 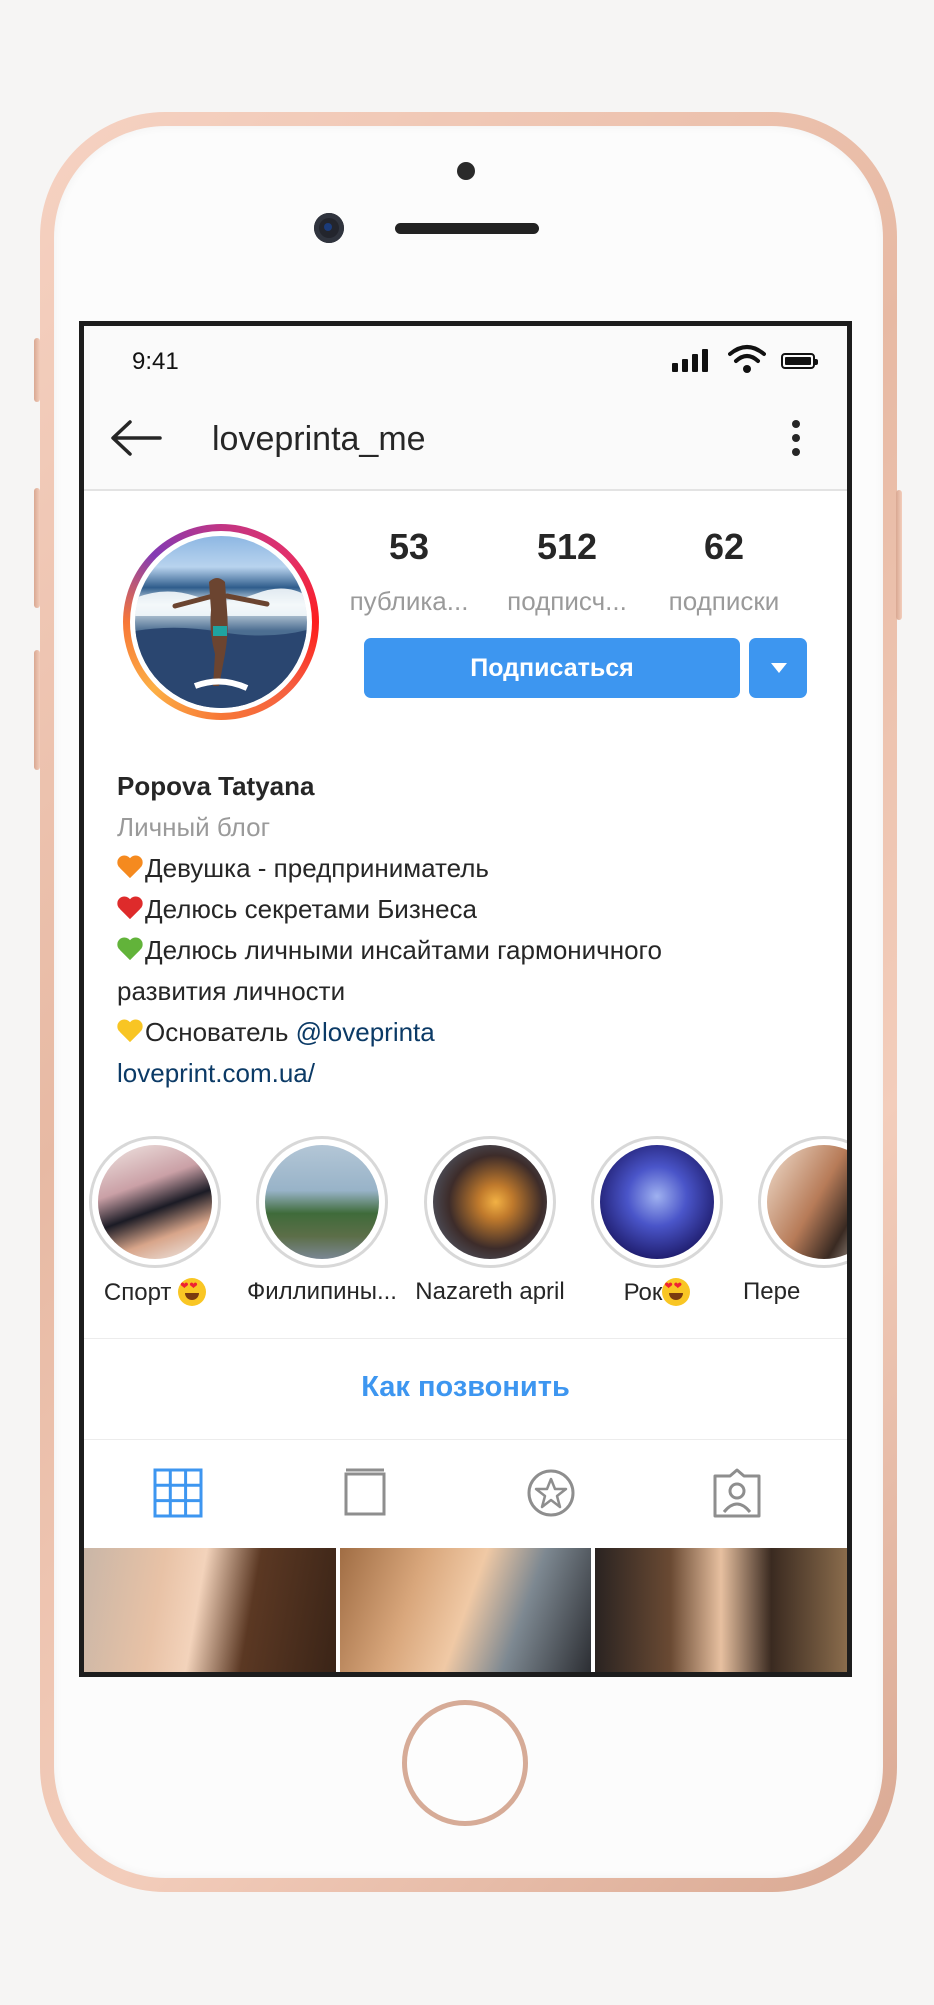 What do you see at coordinates (365, 1493) in the screenshot?
I see `feed-icon` at bounding box center [365, 1493].